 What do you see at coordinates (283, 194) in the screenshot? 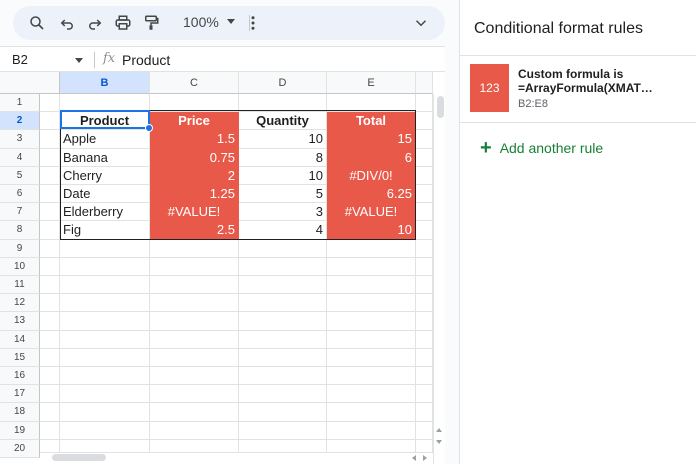
I see `table-cell: 5` at bounding box center [283, 194].